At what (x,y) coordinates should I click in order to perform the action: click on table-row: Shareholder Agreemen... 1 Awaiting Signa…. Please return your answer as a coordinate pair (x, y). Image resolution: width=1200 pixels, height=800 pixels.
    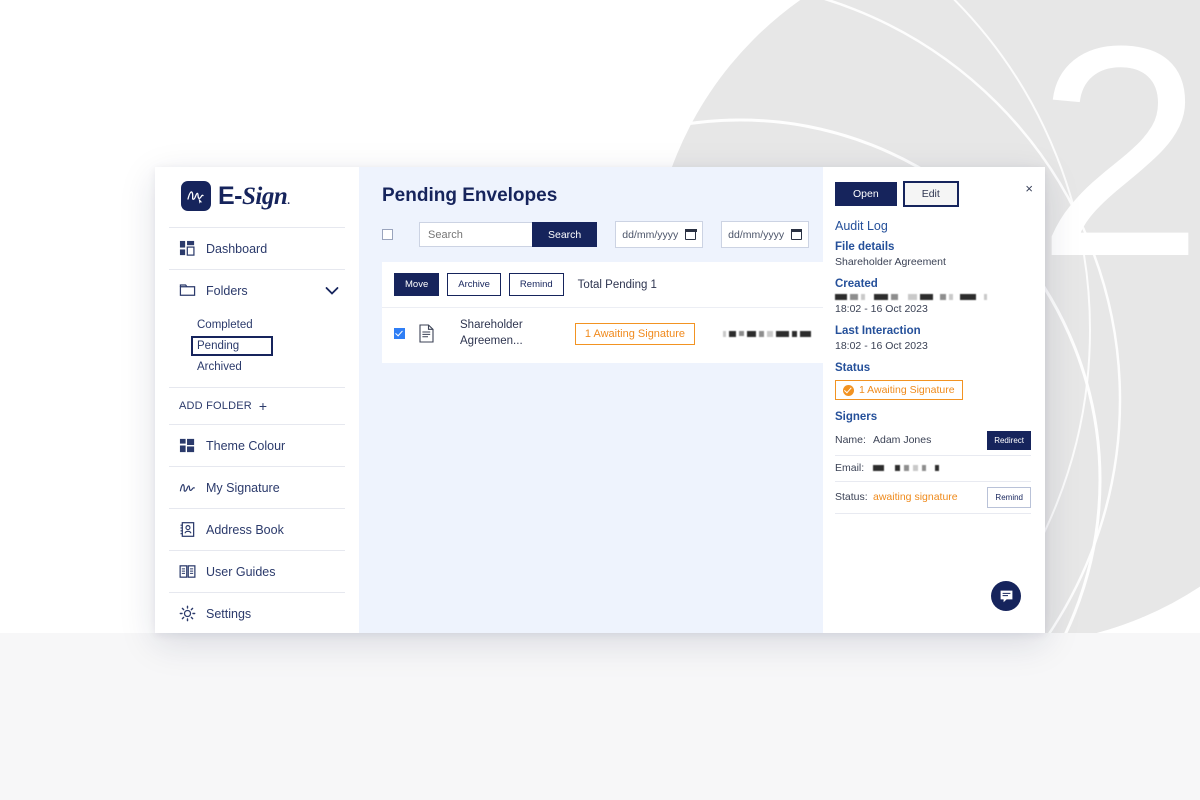
    Looking at the image, I should click on (602, 335).